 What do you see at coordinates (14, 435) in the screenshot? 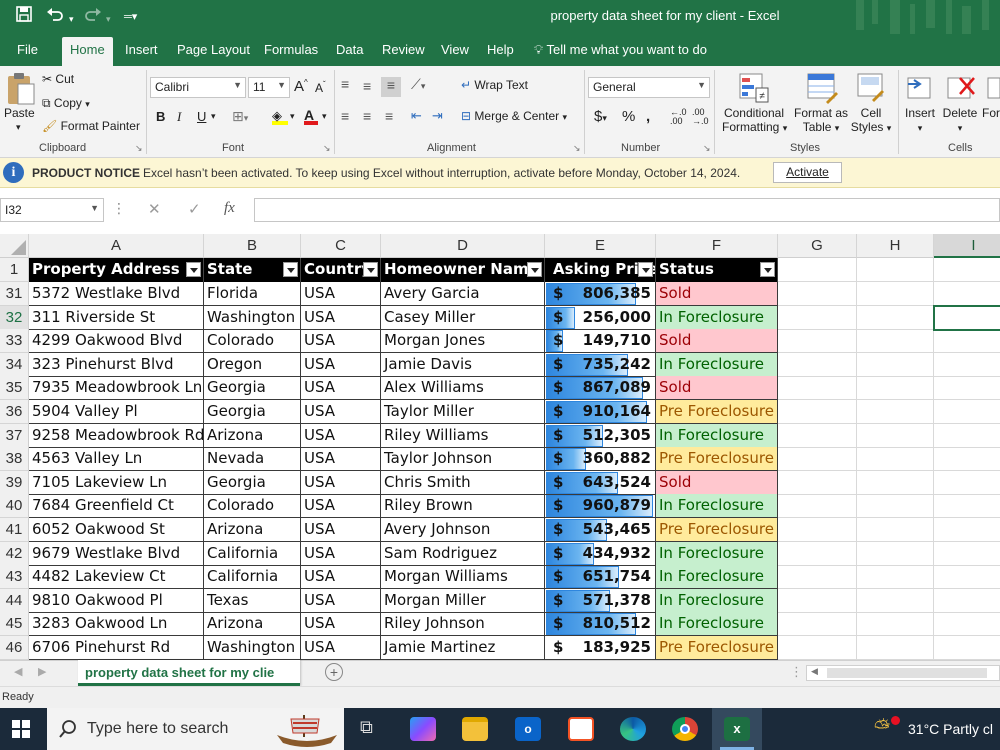
I see `row-header: 37` at bounding box center [14, 435].